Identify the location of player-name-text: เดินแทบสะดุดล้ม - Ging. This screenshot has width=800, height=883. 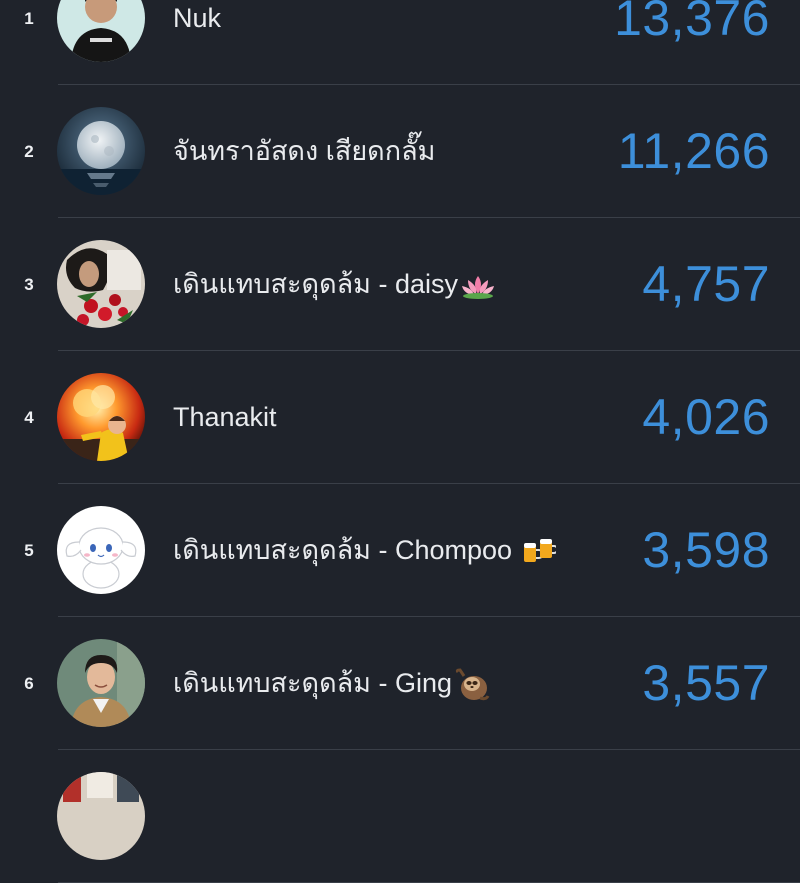
(312, 683).